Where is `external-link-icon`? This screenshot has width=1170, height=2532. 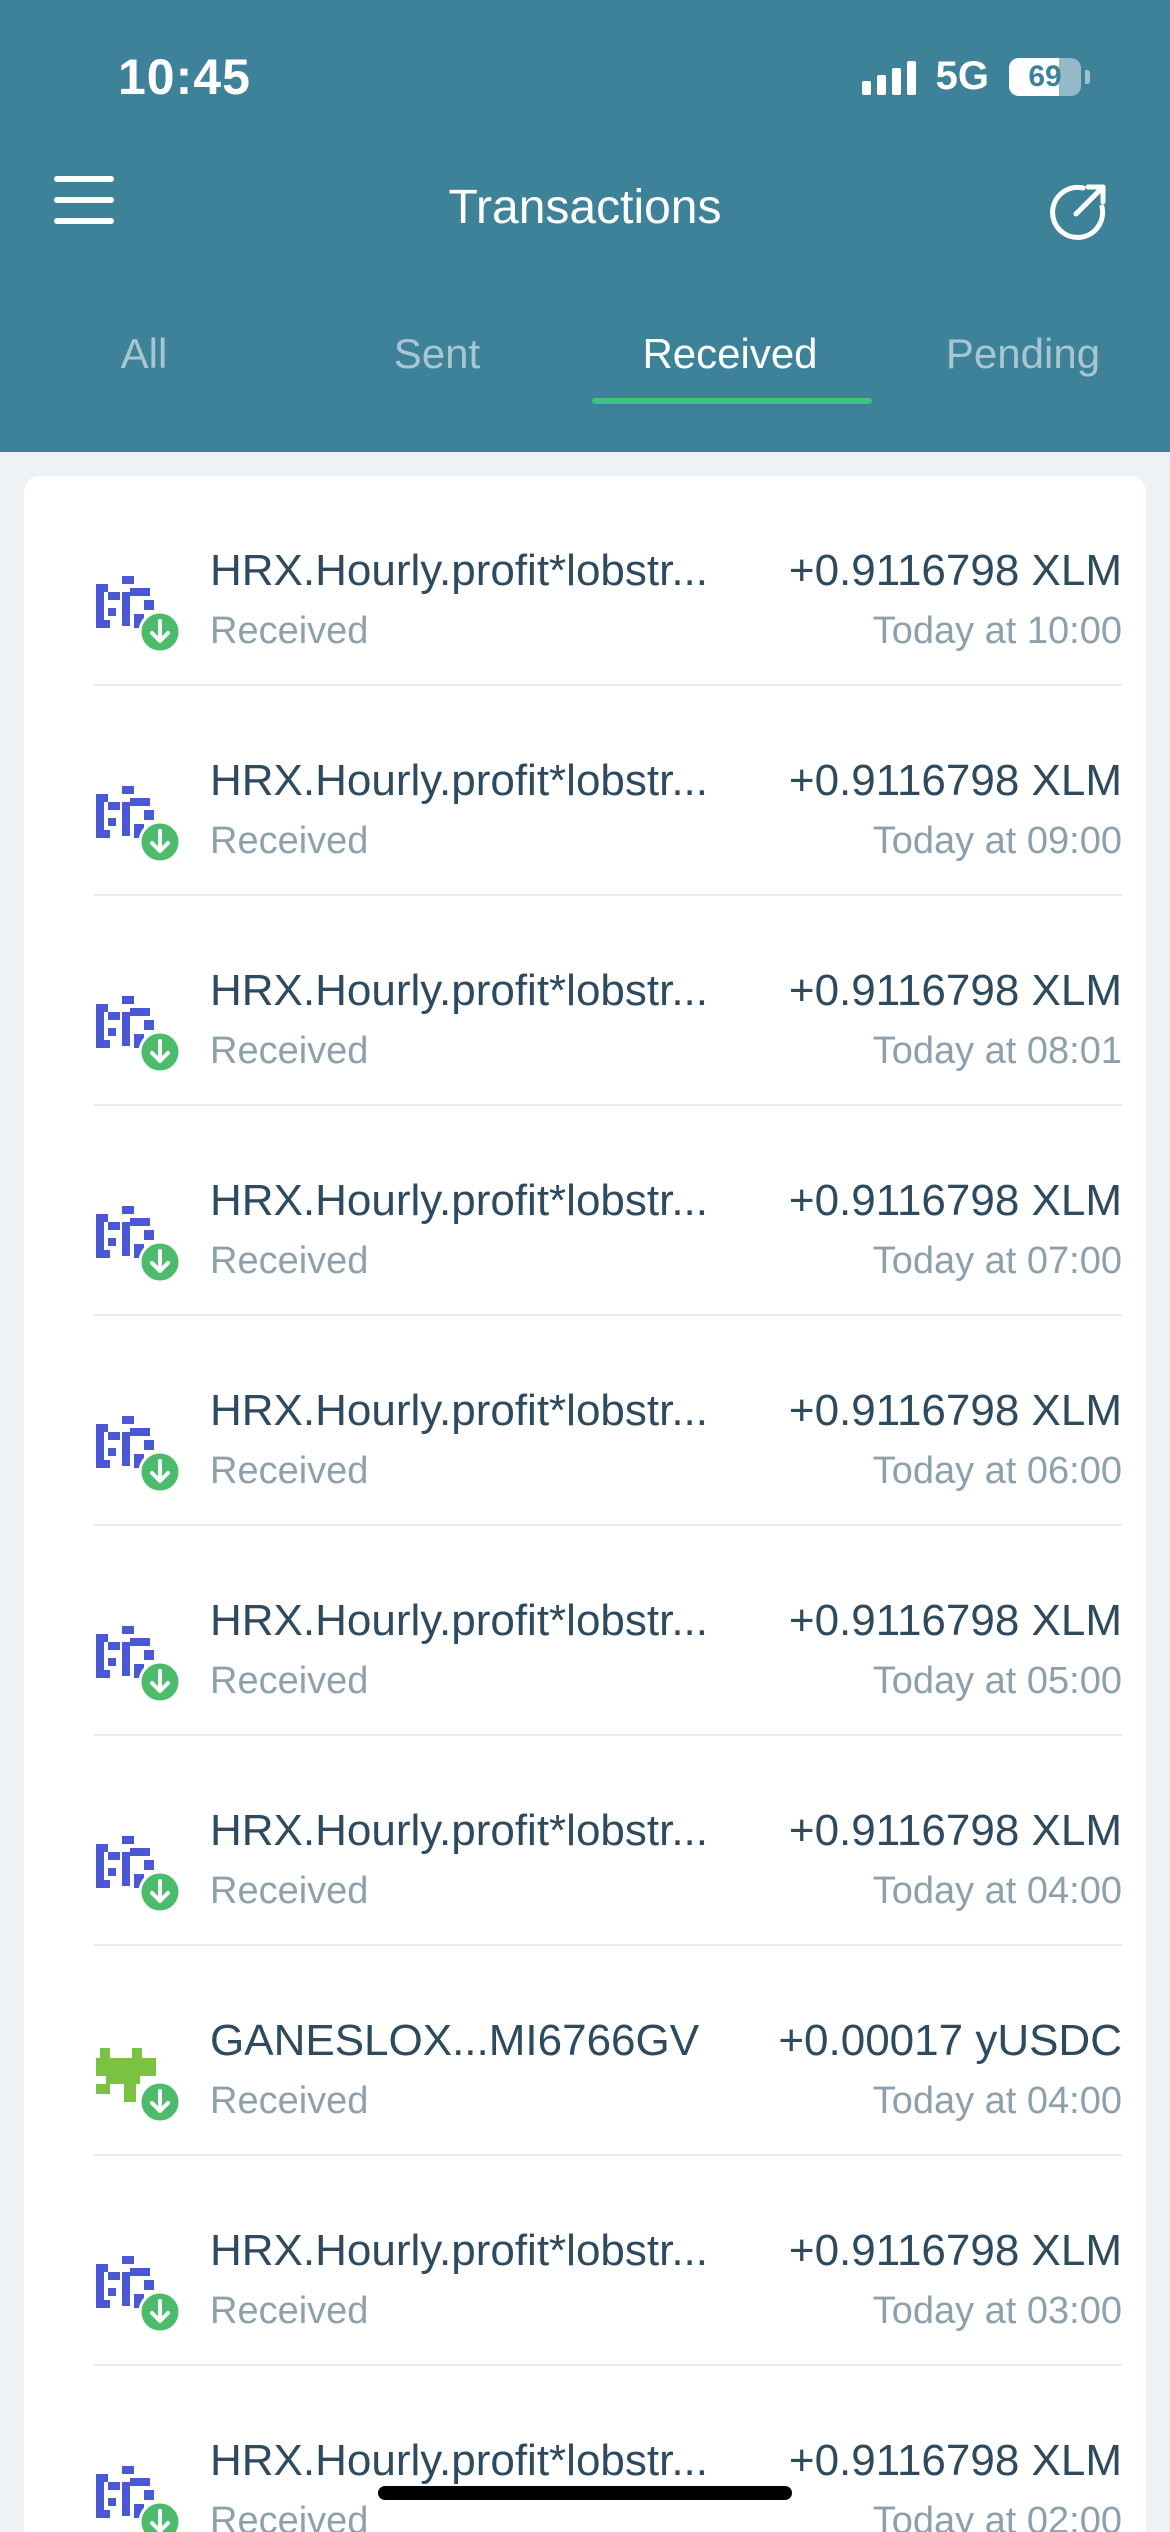 external-link-icon is located at coordinates (1080, 210).